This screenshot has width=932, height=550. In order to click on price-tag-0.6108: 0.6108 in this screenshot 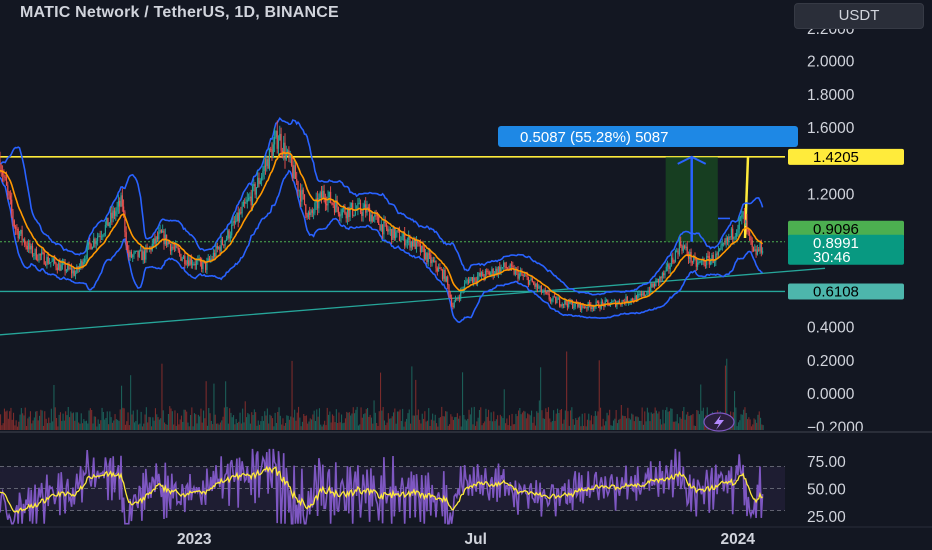, I will do `click(836, 291)`.